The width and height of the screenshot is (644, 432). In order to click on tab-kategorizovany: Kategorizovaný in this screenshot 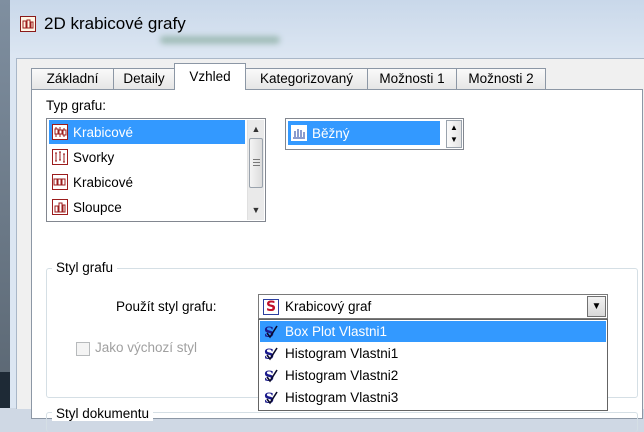, I will do `click(306, 78)`.